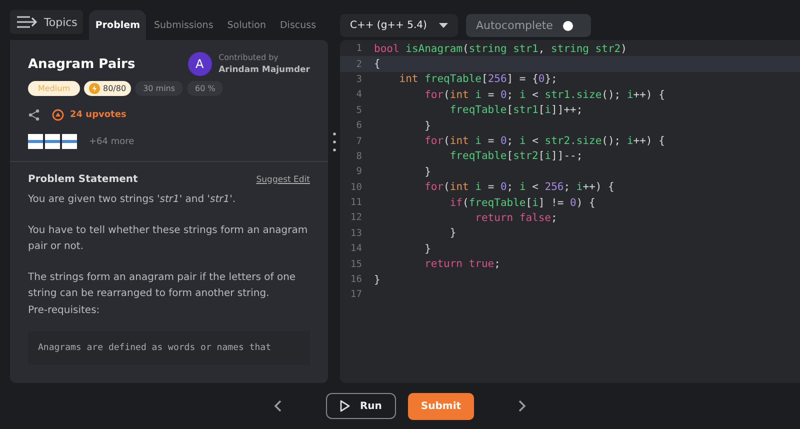 The width and height of the screenshot is (800, 429). Describe the element at coordinates (544, 94) in the screenshot. I see `code-line: for(int i = 0; i < str1.size(); i++) {` at that location.